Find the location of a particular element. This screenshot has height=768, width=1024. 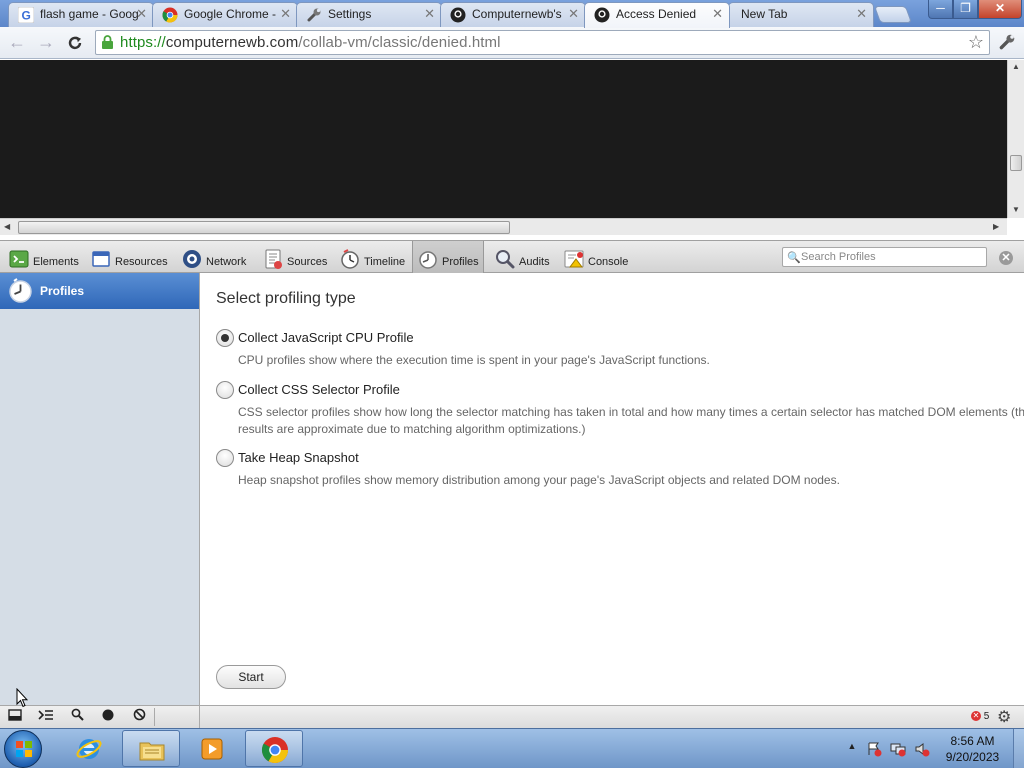

horizontal-scrollbar: ◀ ▶ is located at coordinates (503, 226).